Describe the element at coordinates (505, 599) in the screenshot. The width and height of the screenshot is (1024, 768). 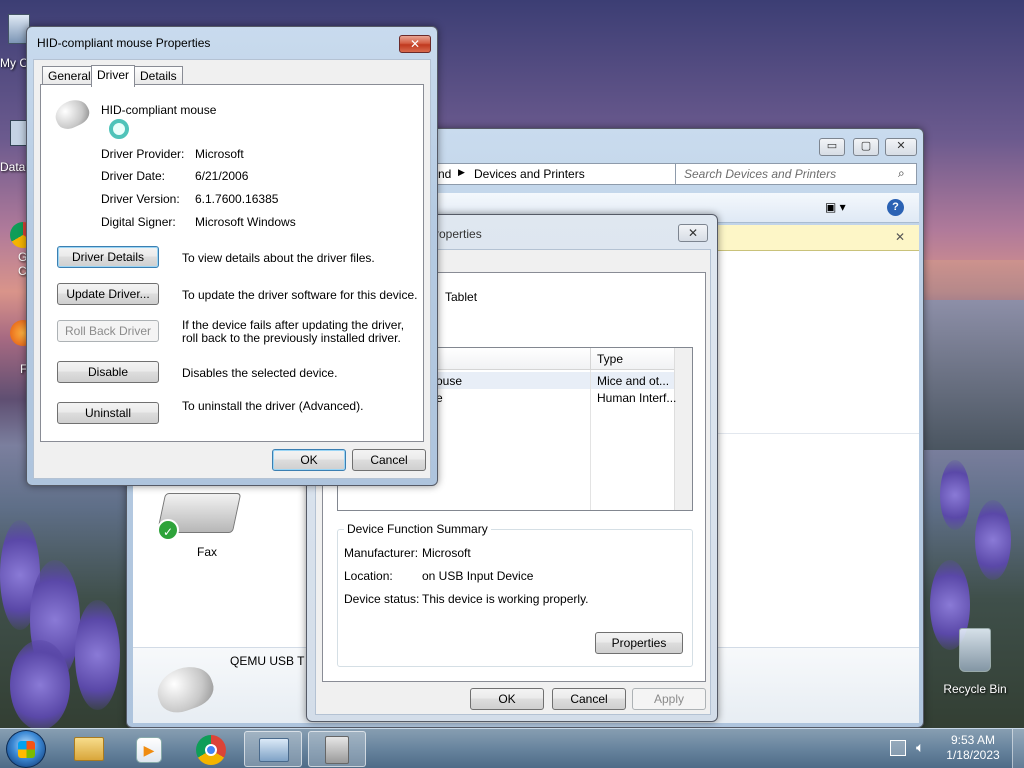
I see `device-status-value: This device is working properly.` at that location.